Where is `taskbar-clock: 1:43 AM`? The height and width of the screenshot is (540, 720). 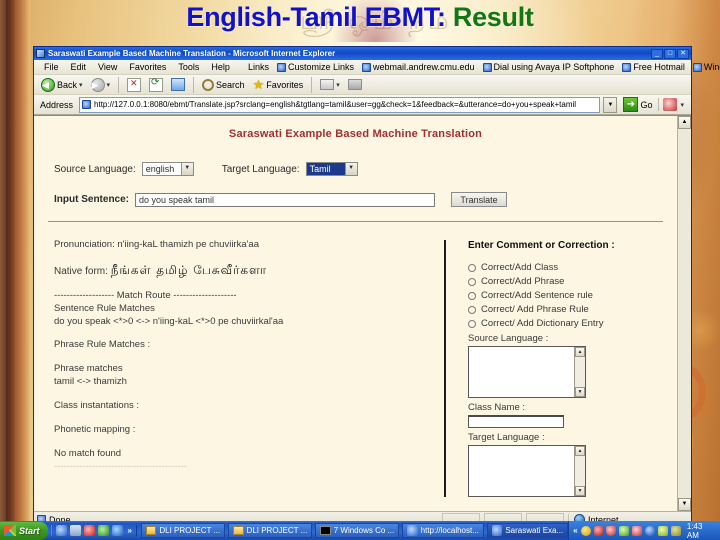
taskbar-clock: 1:43 AM is located at coordinates (700, 531).